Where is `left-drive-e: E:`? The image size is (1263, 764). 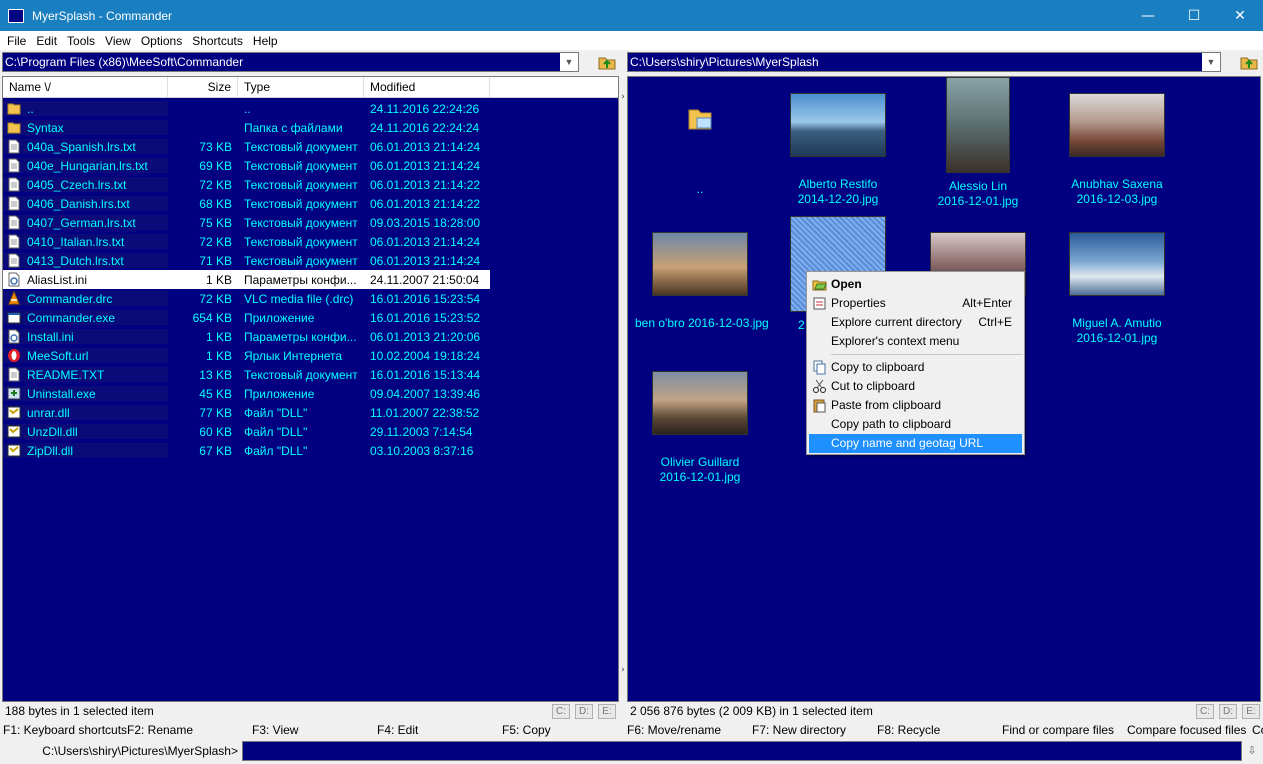 left-drive-e: E: is located at coordinates (607, 711).